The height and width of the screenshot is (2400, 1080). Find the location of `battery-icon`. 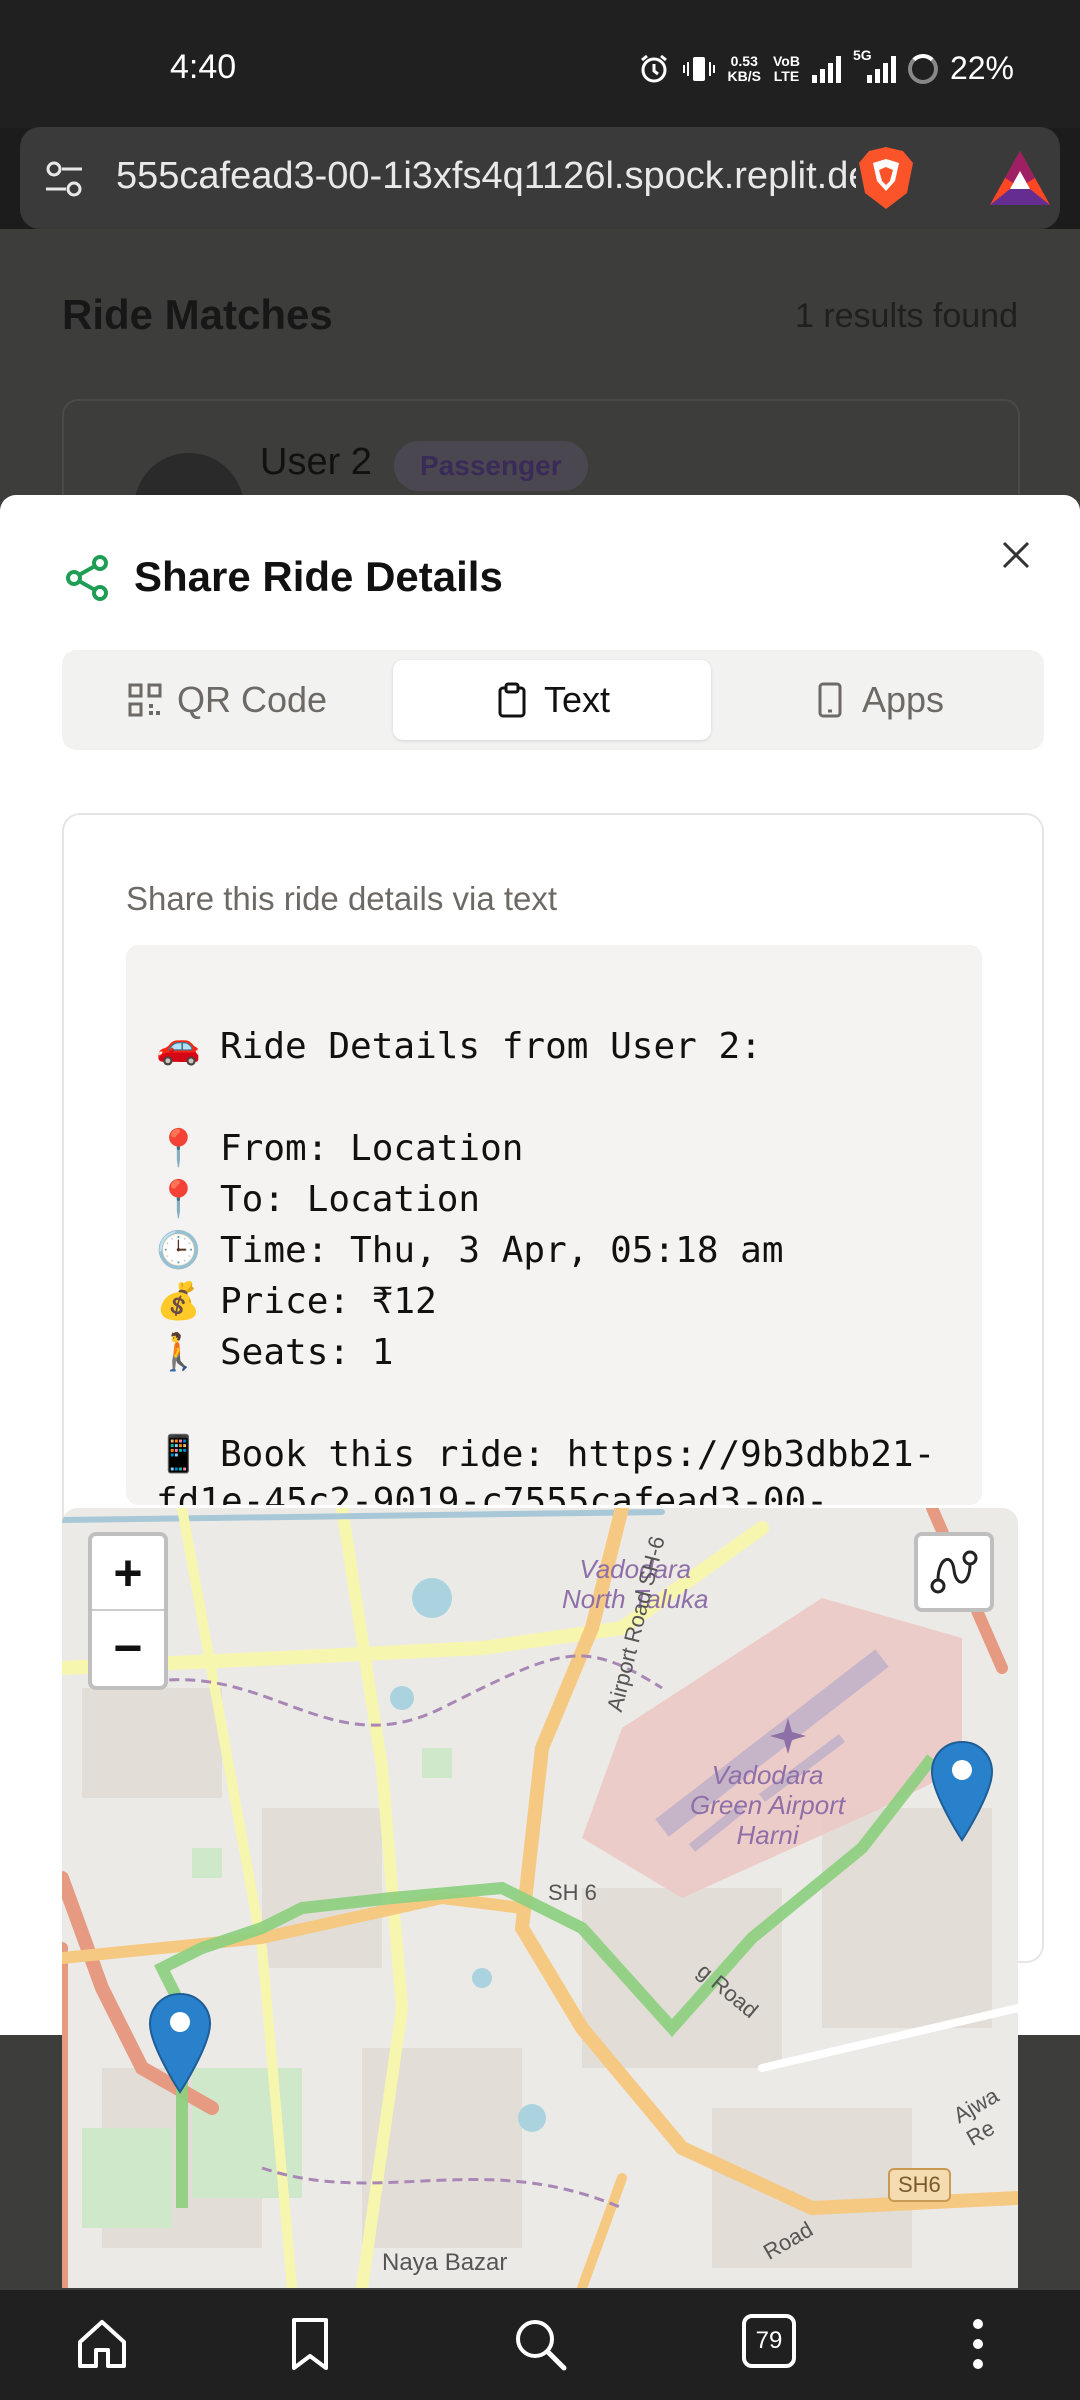

battery-icon is located at coordinates (922, 68).